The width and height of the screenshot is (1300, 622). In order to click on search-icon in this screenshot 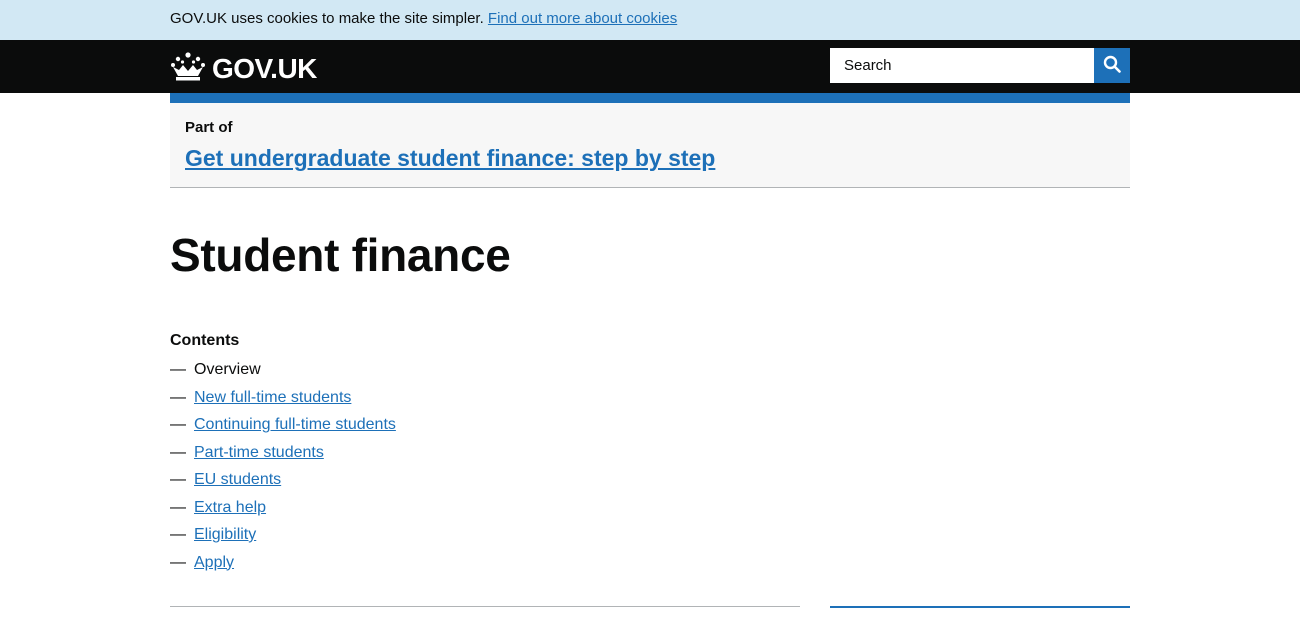, I will do `click(1112, 65)`.